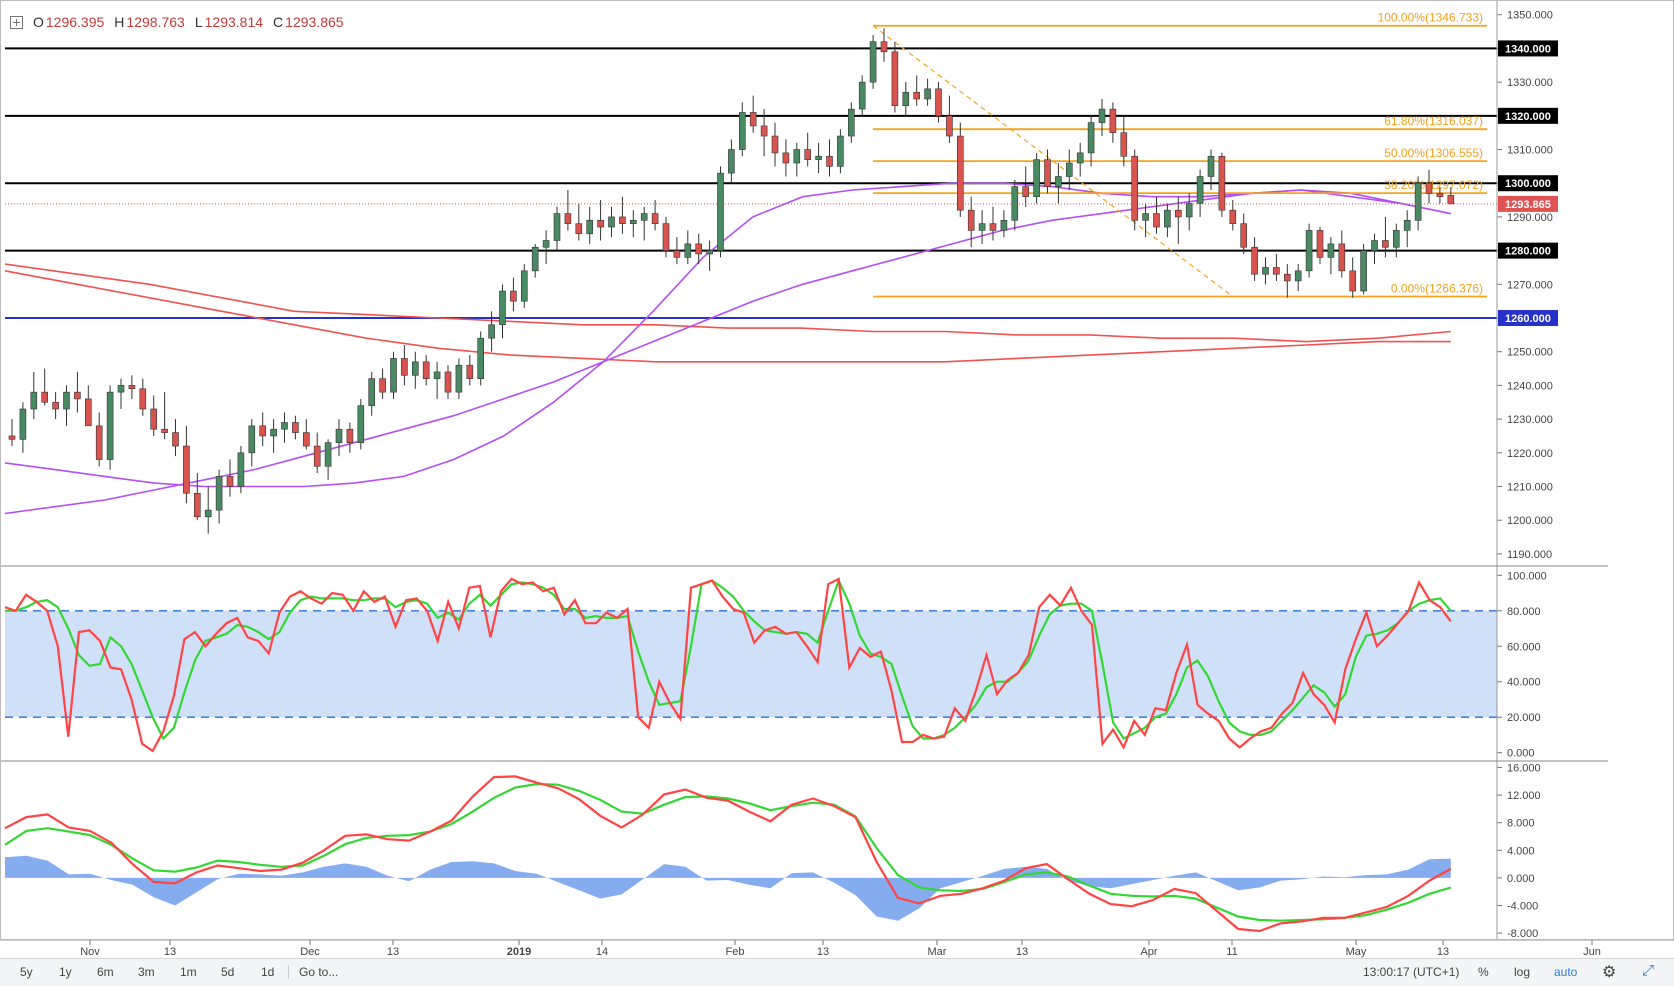 This screenshot has width=1674, height=986. Describe the element at coordinates (229, 22) in the screenshot. I see `ohlc-low: L 1293.814` at that location.